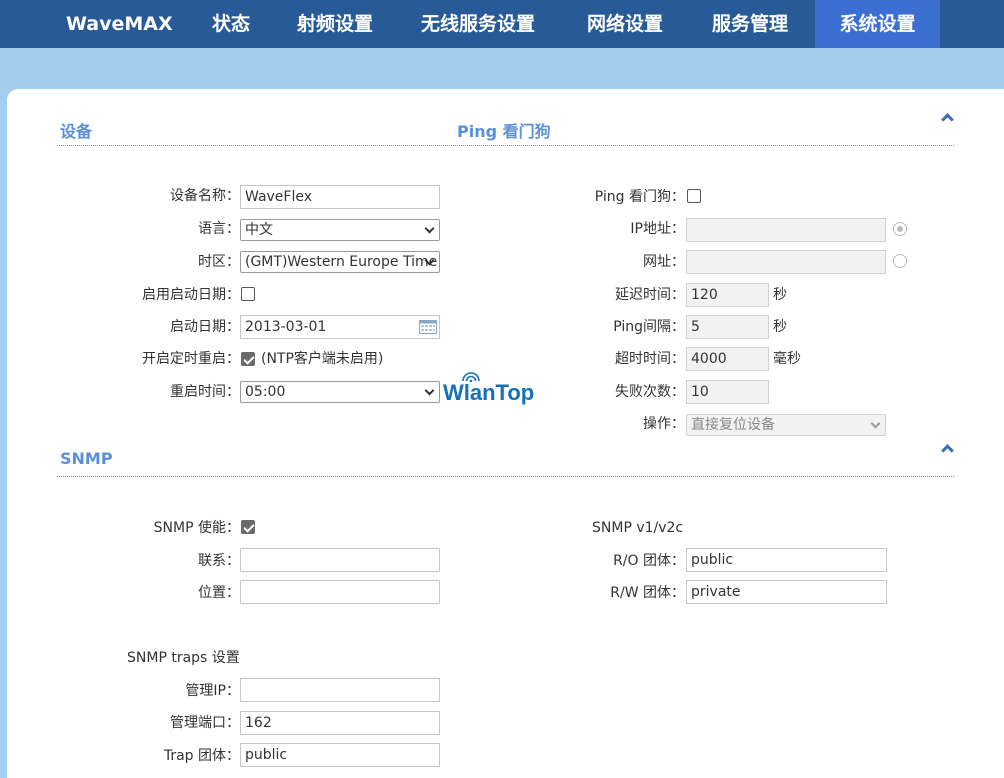 This screenshot has width=1004, height=778. Describe the element at coordinates (340, 197) in the screenshot. I see `device-name-input: WaveFlex` at that location.